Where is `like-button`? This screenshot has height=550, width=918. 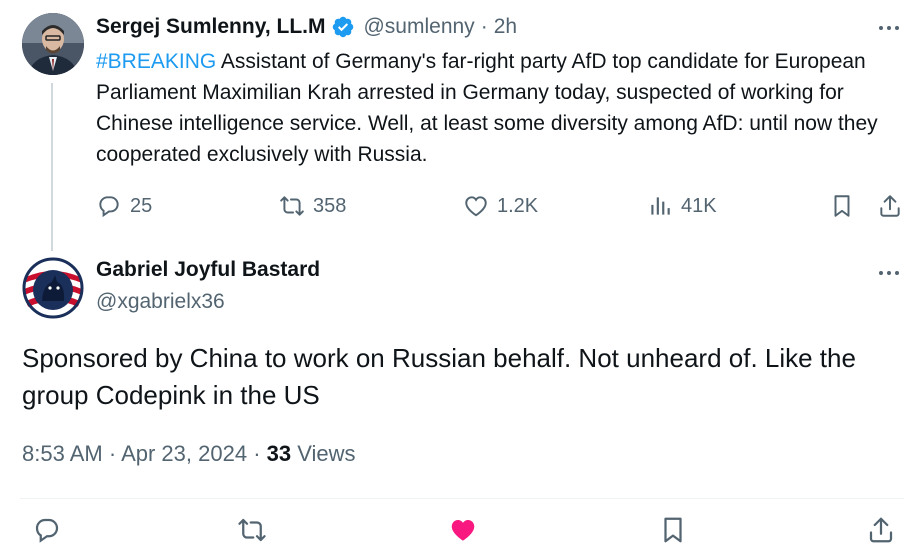
like-button is located at coordinates (463, 530).